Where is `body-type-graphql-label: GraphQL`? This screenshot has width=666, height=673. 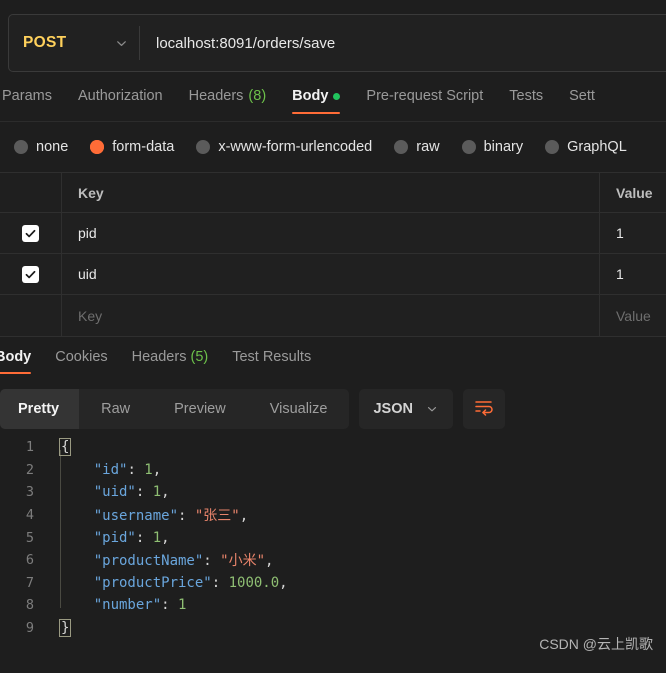
body-type-graphql-label: GraphQL is located at coordinates (597, 147).